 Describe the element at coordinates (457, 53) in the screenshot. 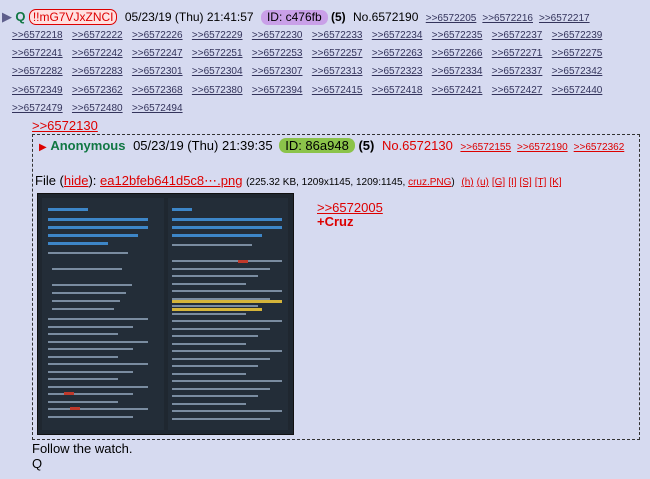

I see `reply-link: >>6572266` at that location.